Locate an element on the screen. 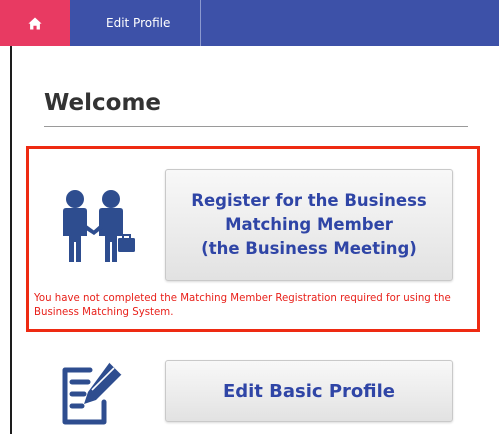 Image resolution: width=499 pixels, height=434 pixels. register-button-line-3: (the Business Meeting) is located at coordinates (309, 248).